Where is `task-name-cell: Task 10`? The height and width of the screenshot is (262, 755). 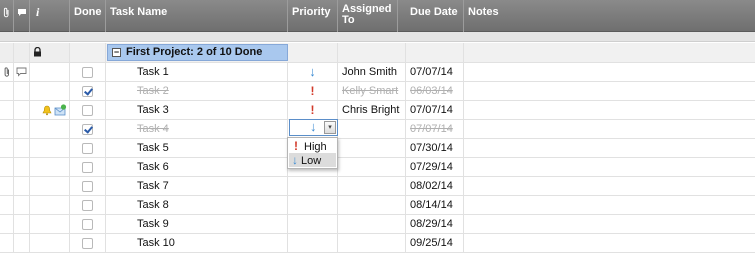 task-name-cell: Task 10 is located at coordinates (197, 243).